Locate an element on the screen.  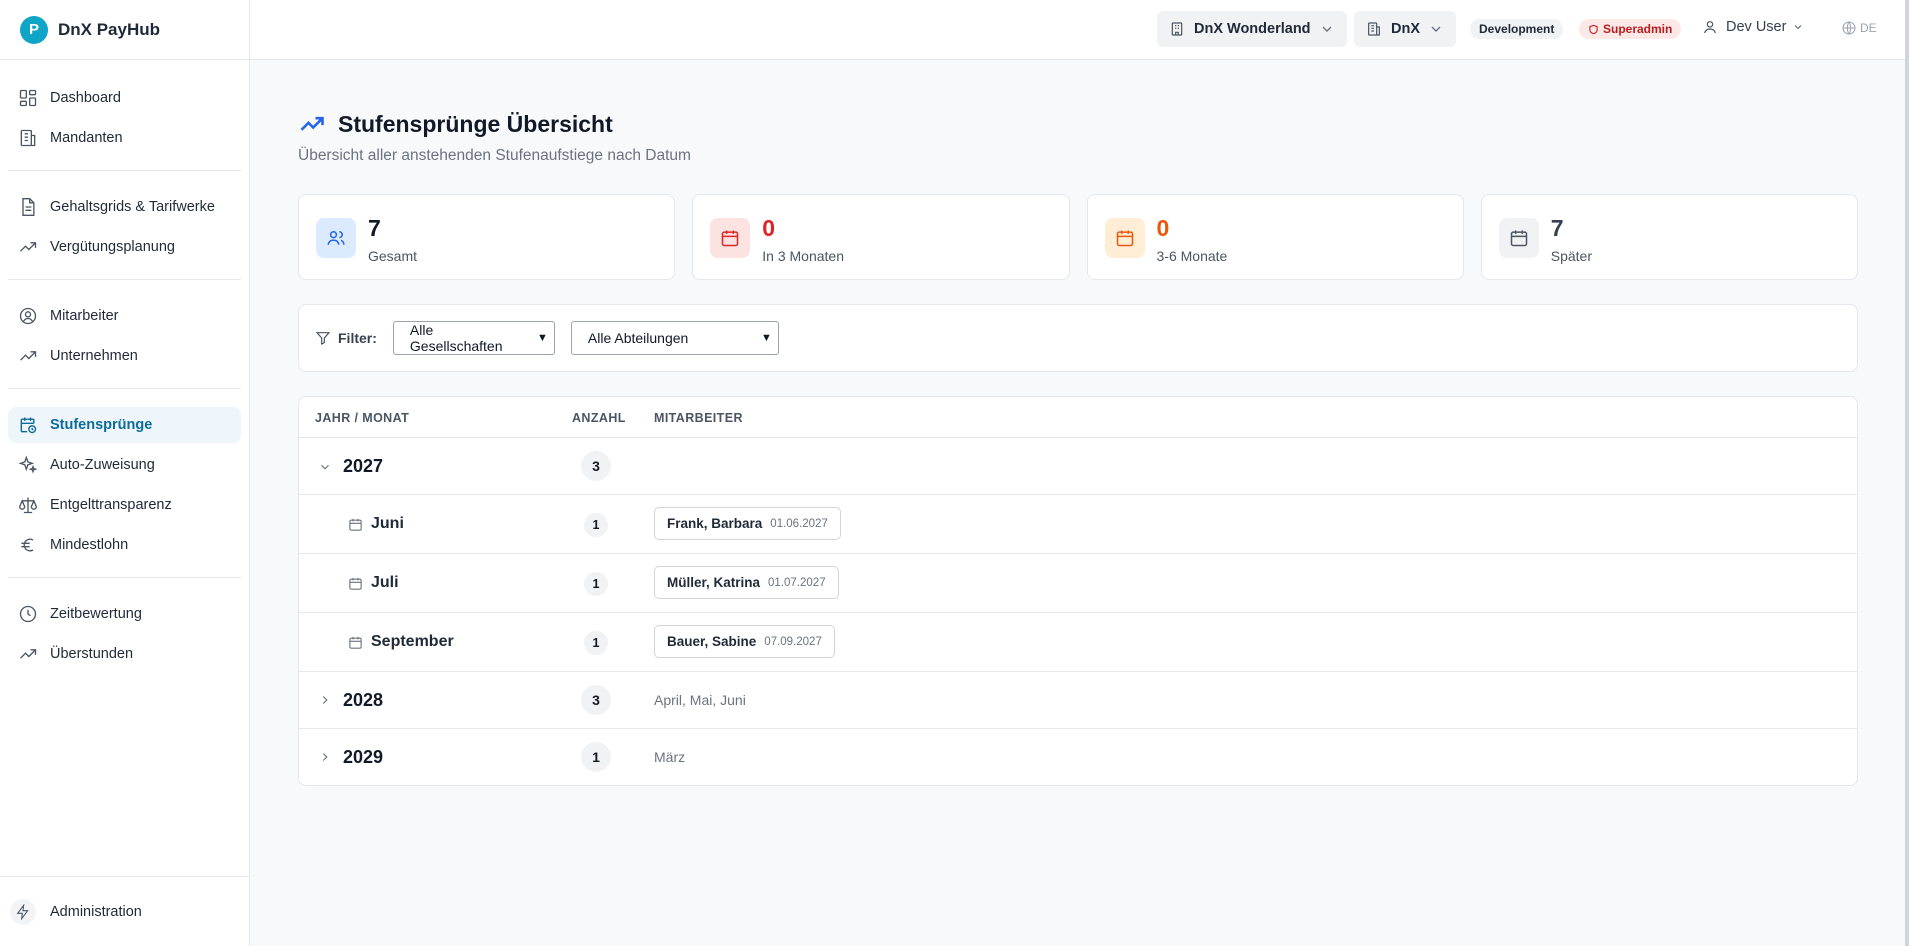
sidebar-item-label: Unternehmen is located at coordinates (94, 356).